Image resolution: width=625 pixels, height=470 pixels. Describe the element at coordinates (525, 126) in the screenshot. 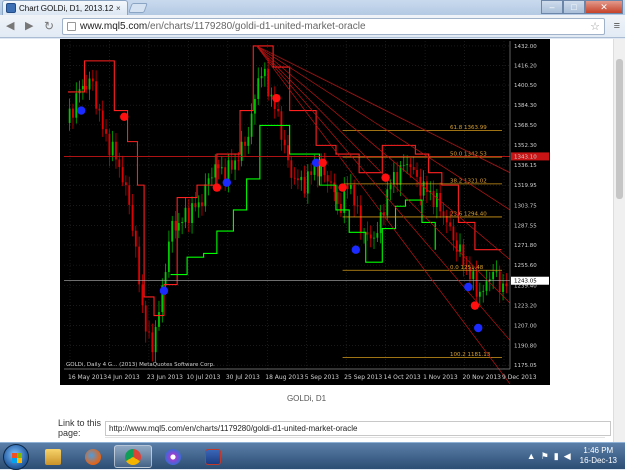

I see `y-tick-label: 1368.50` at that location.